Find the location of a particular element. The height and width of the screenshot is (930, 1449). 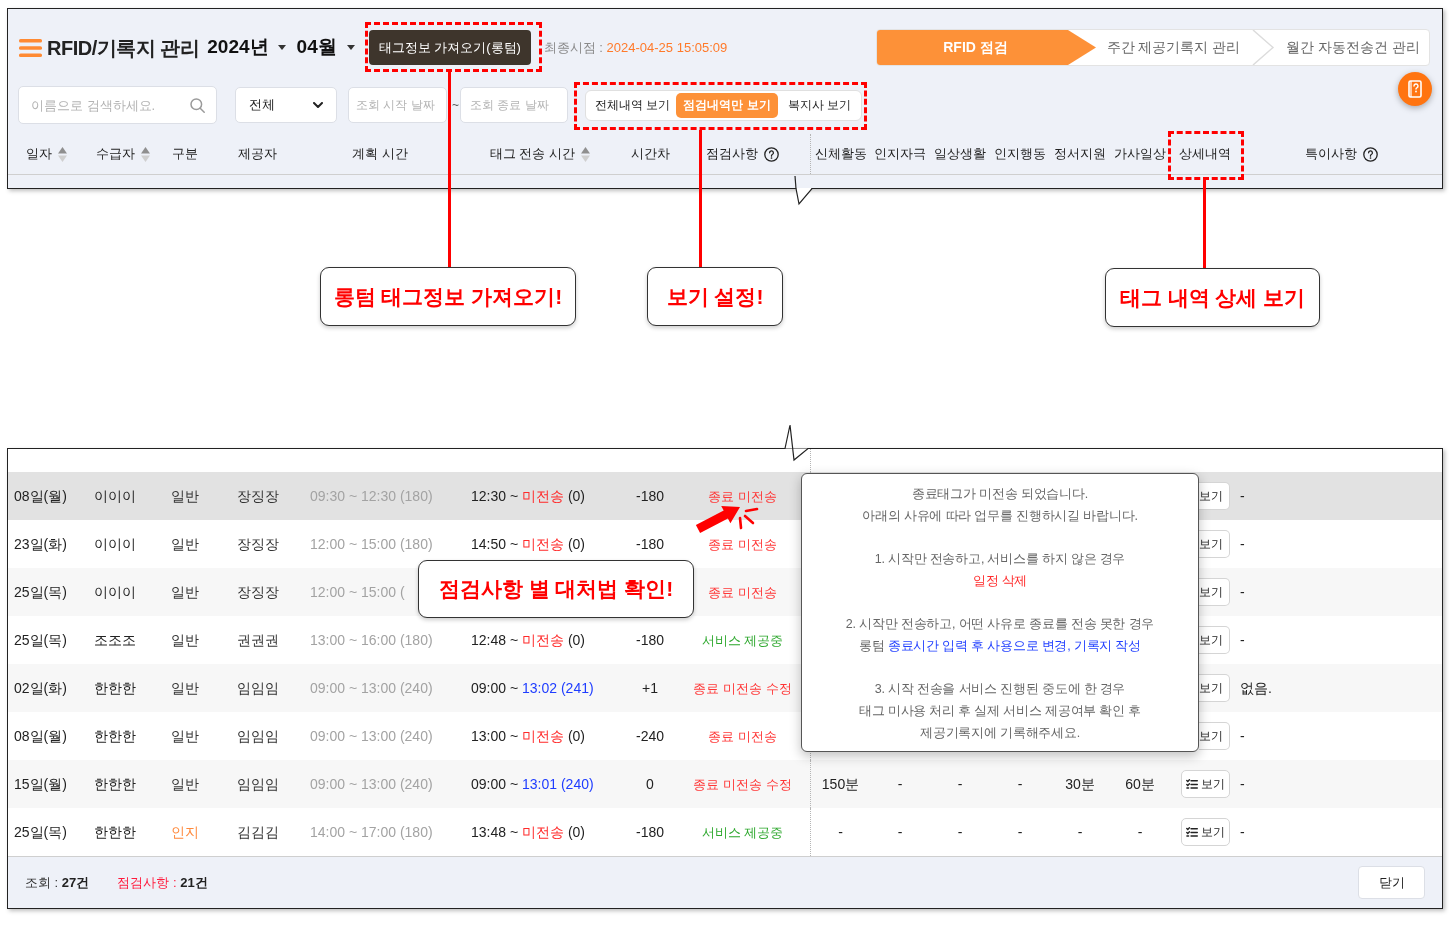

time-diff: 0 is located at coordinates (650, 784).